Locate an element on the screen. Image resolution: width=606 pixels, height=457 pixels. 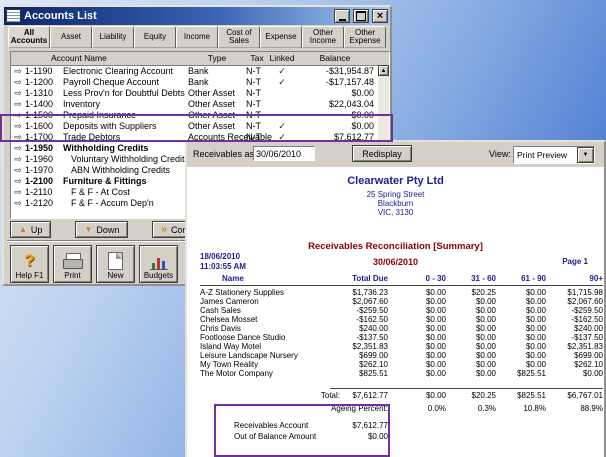
printer-icon is located at coordinates (73, 261).